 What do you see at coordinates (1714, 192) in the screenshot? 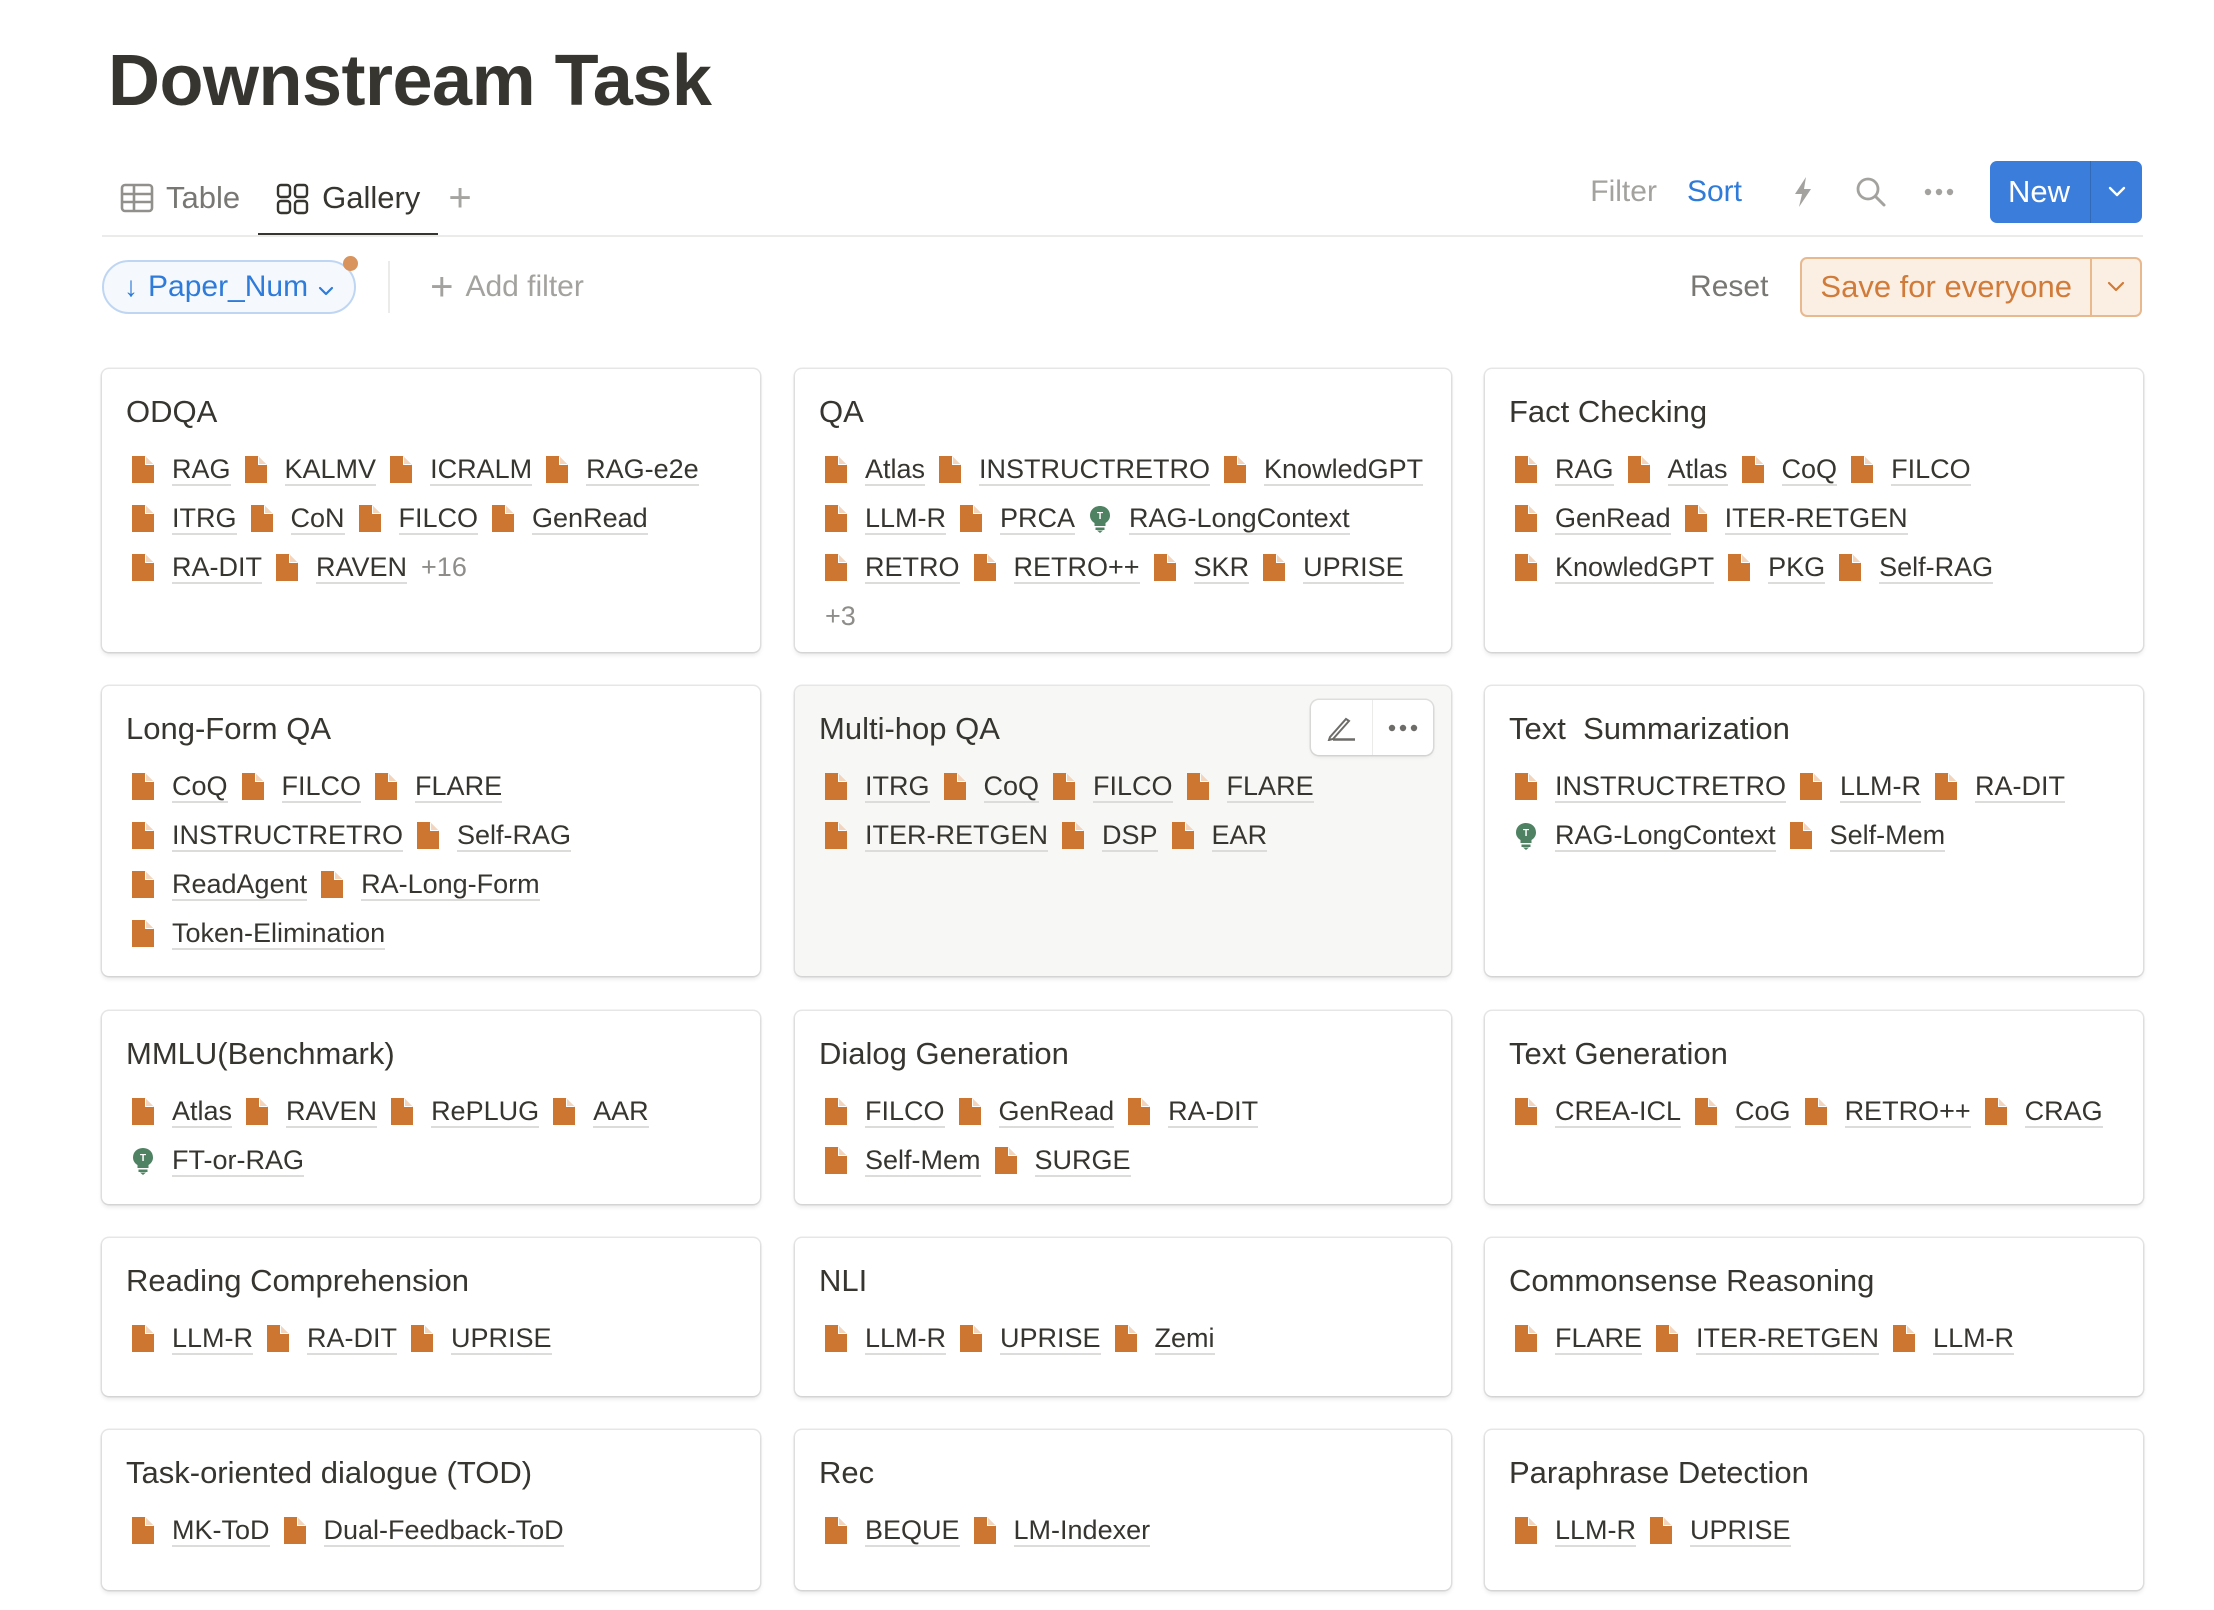
I see `sort-button: Sort` at bounding box center [1714, 192].